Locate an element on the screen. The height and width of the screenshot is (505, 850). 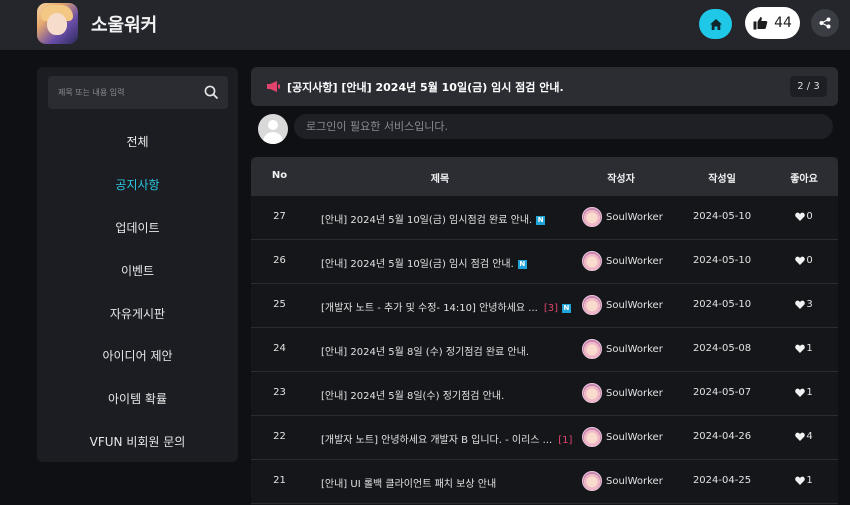
row-title: [안내] UI 롤백 클라이언트 패치 보상 안내 is located at coordinates (408, 484).